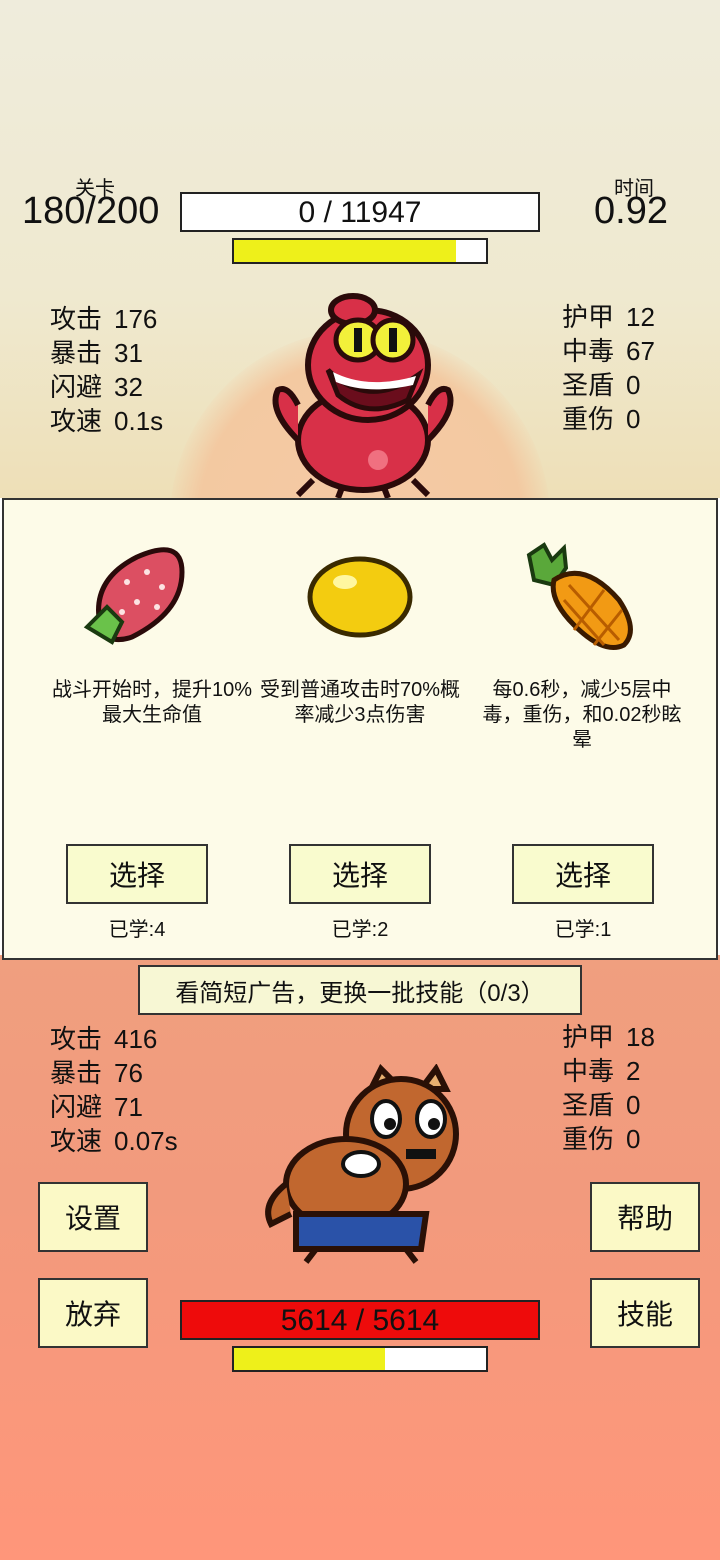 The image size is (720, 1560). Describe the element at coordinates (363, 396) in the screenshot. I see `red-monster-sprite` at that location.